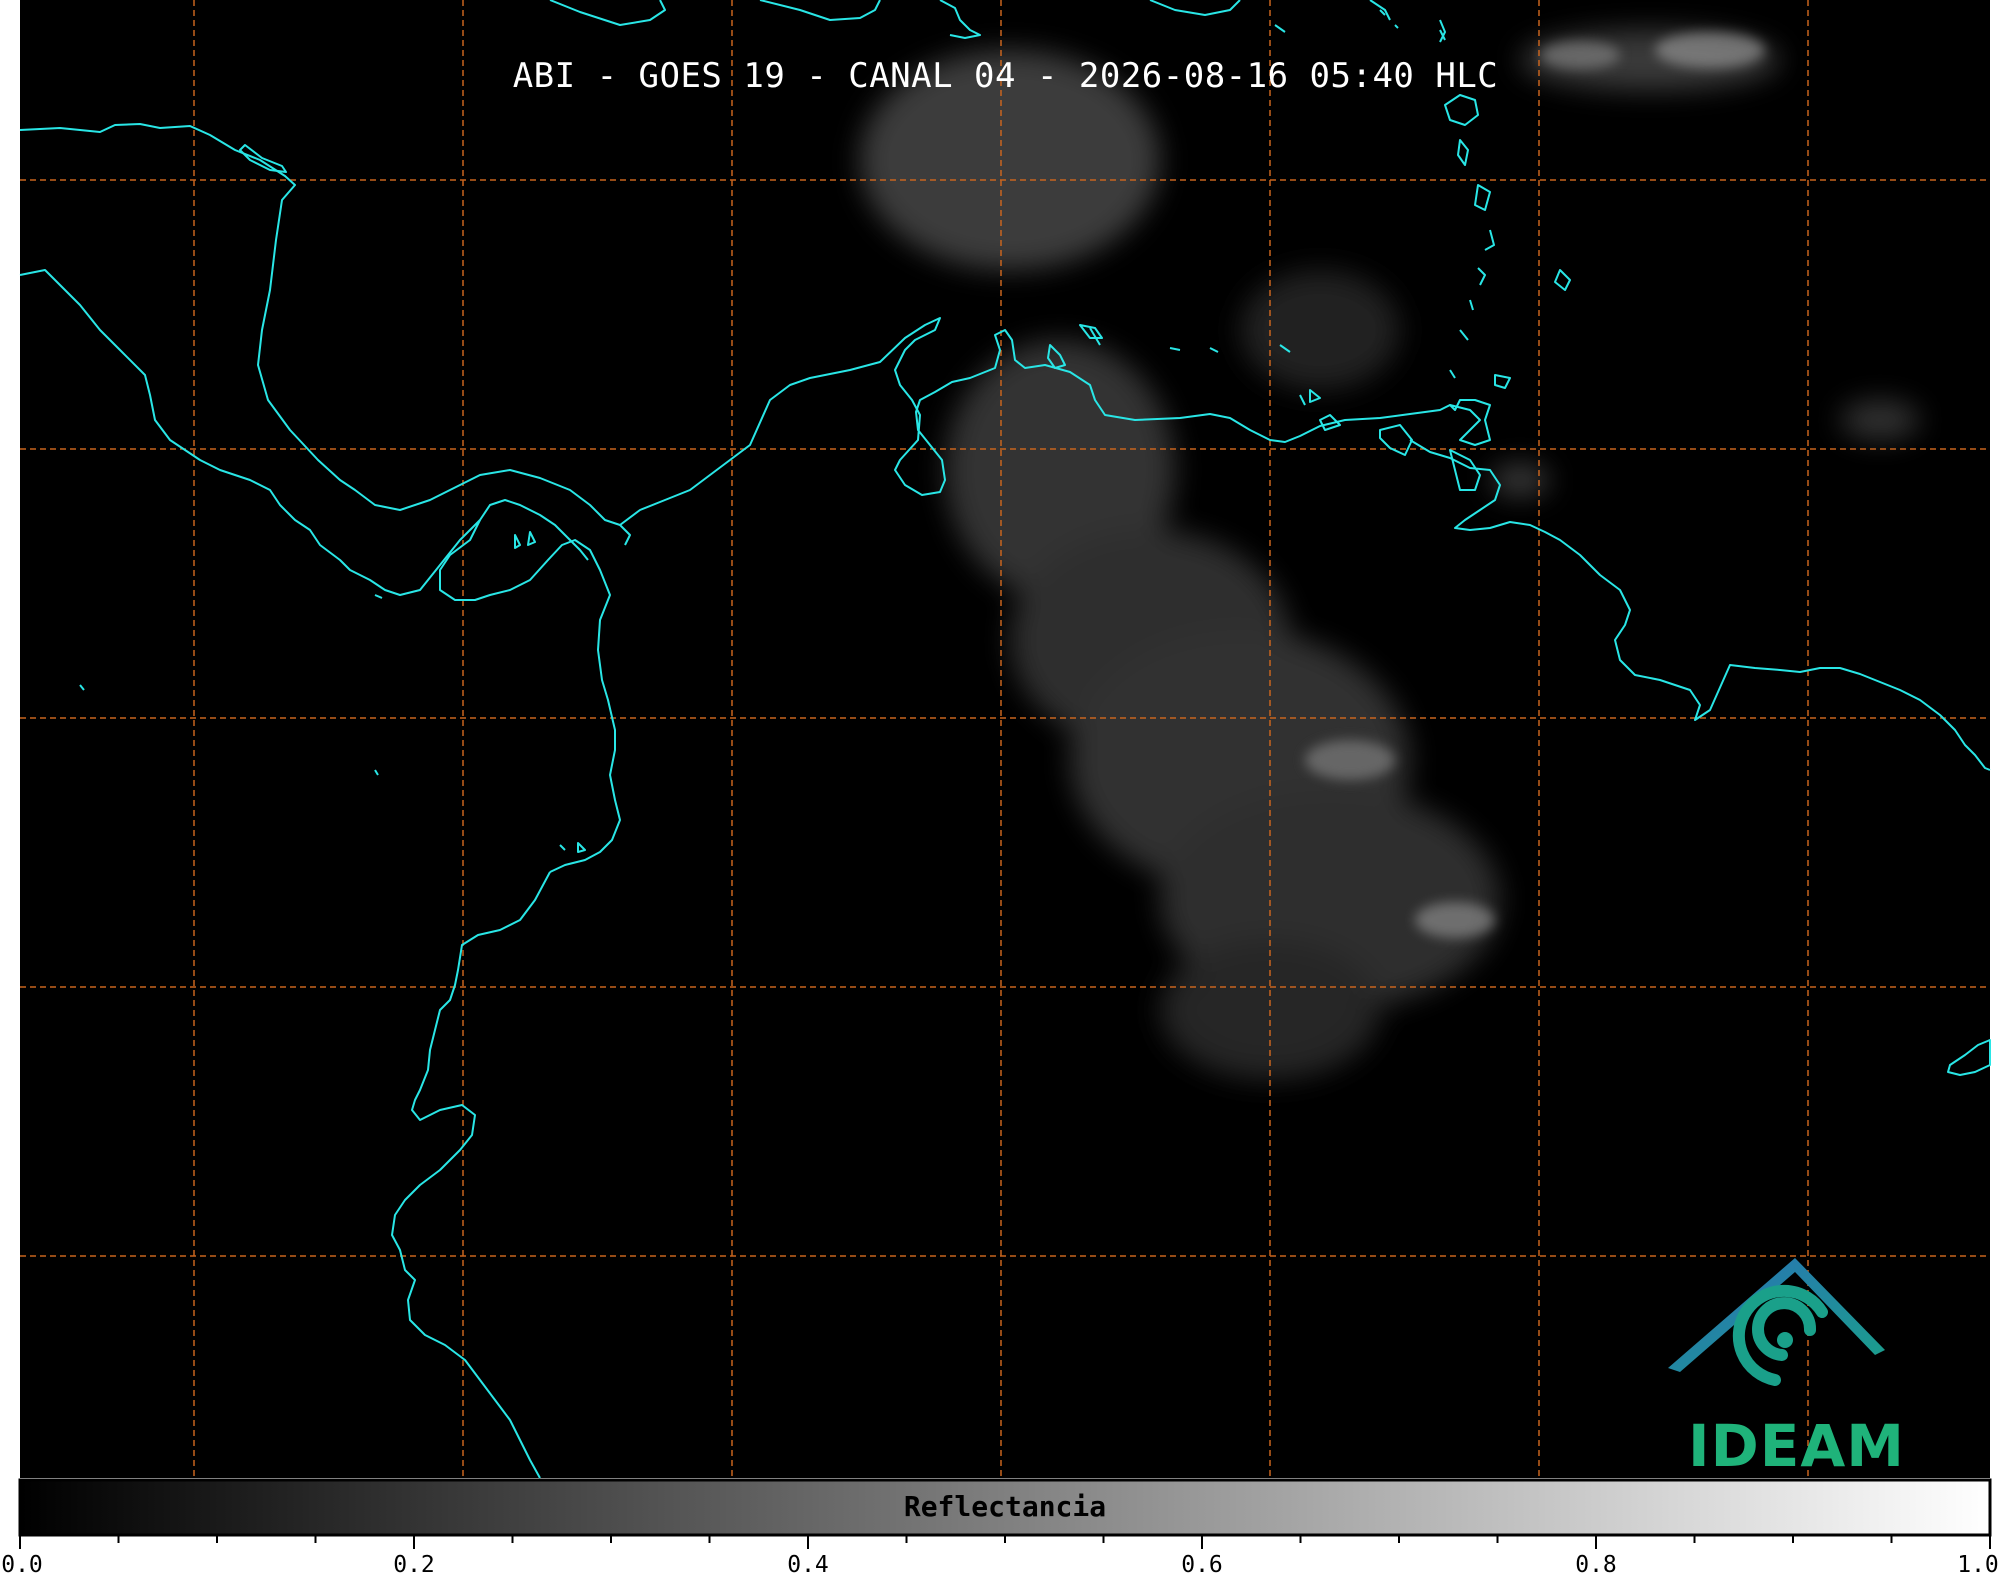 The width and height of the screenshot is (2011, 1578). I want to click on colorbar-tick-label: 0.0, so click(22, 1565).